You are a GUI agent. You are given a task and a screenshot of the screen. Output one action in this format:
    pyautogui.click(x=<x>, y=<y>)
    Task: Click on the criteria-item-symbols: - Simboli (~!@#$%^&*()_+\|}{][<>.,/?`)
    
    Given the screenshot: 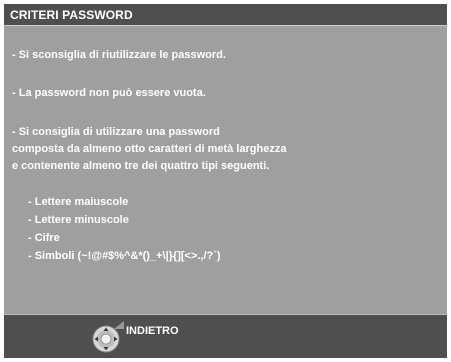 What is the action you would take?
    pyautogui.click(x=124, y=256)
    